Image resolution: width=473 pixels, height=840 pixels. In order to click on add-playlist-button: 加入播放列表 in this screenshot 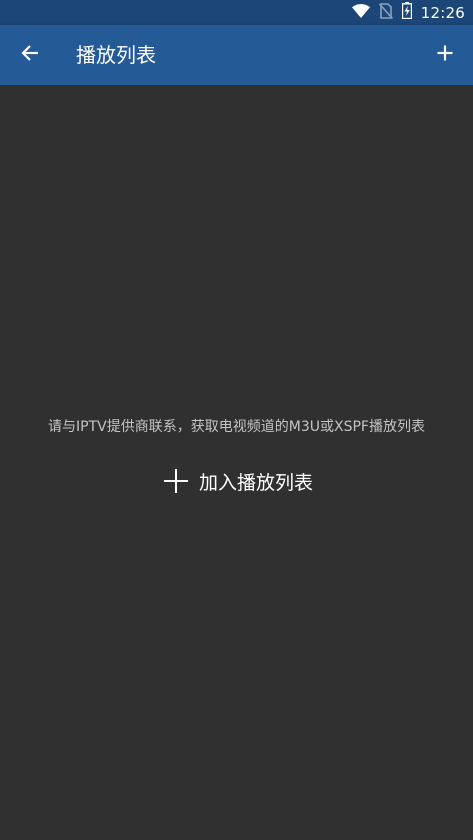, I will do `click(237, 481)`.